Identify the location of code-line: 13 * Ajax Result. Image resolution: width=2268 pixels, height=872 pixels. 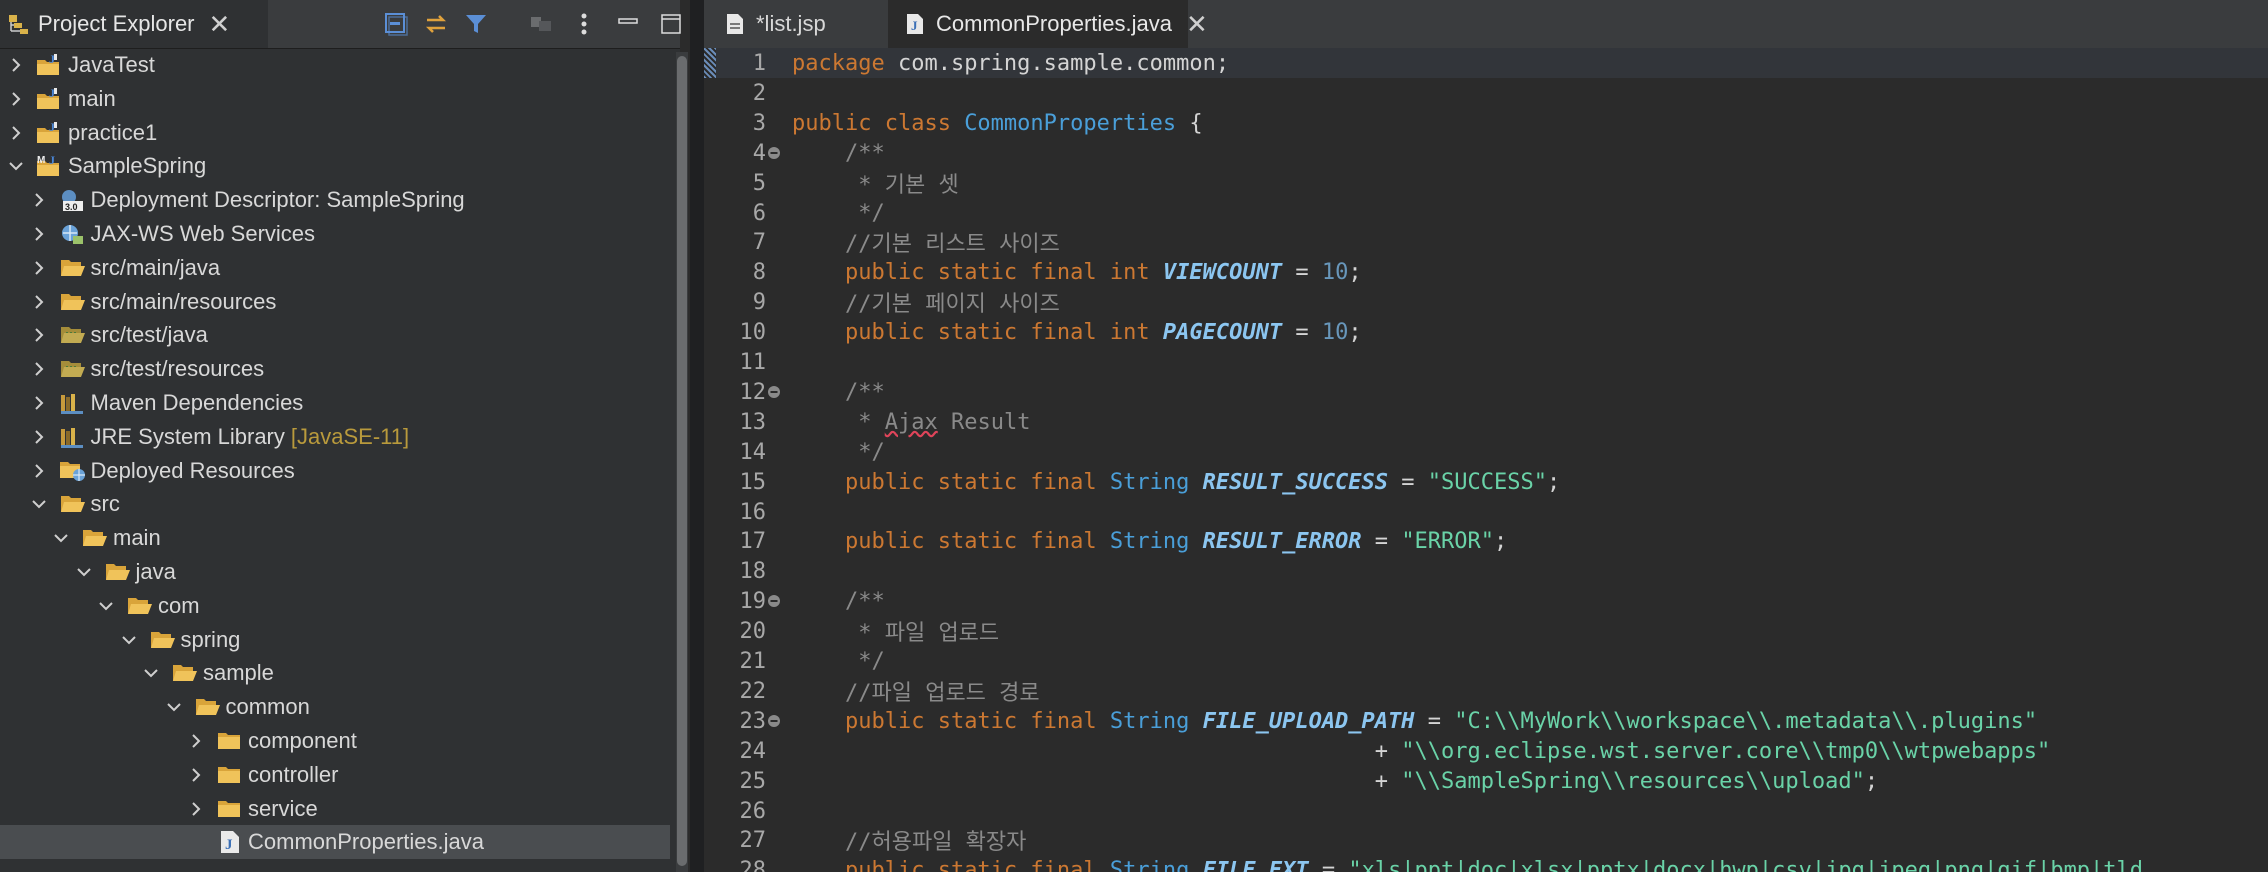
(1486, 422).